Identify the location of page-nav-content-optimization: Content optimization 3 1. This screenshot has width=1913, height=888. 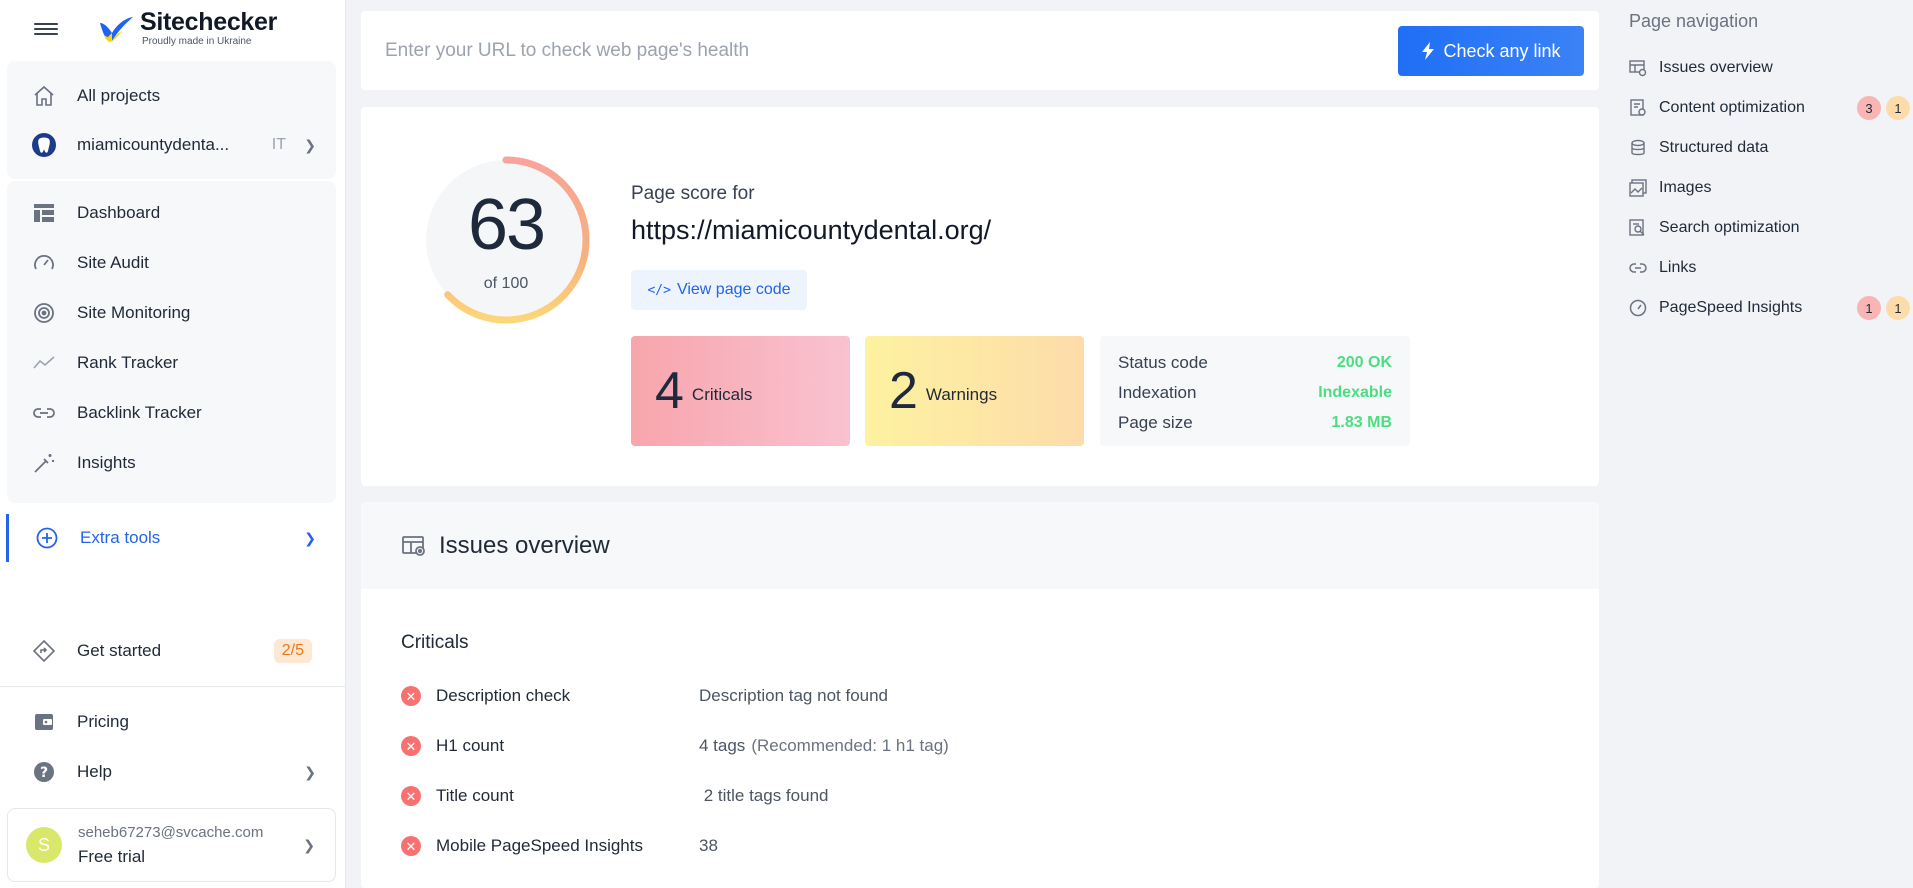
(1769, 108).